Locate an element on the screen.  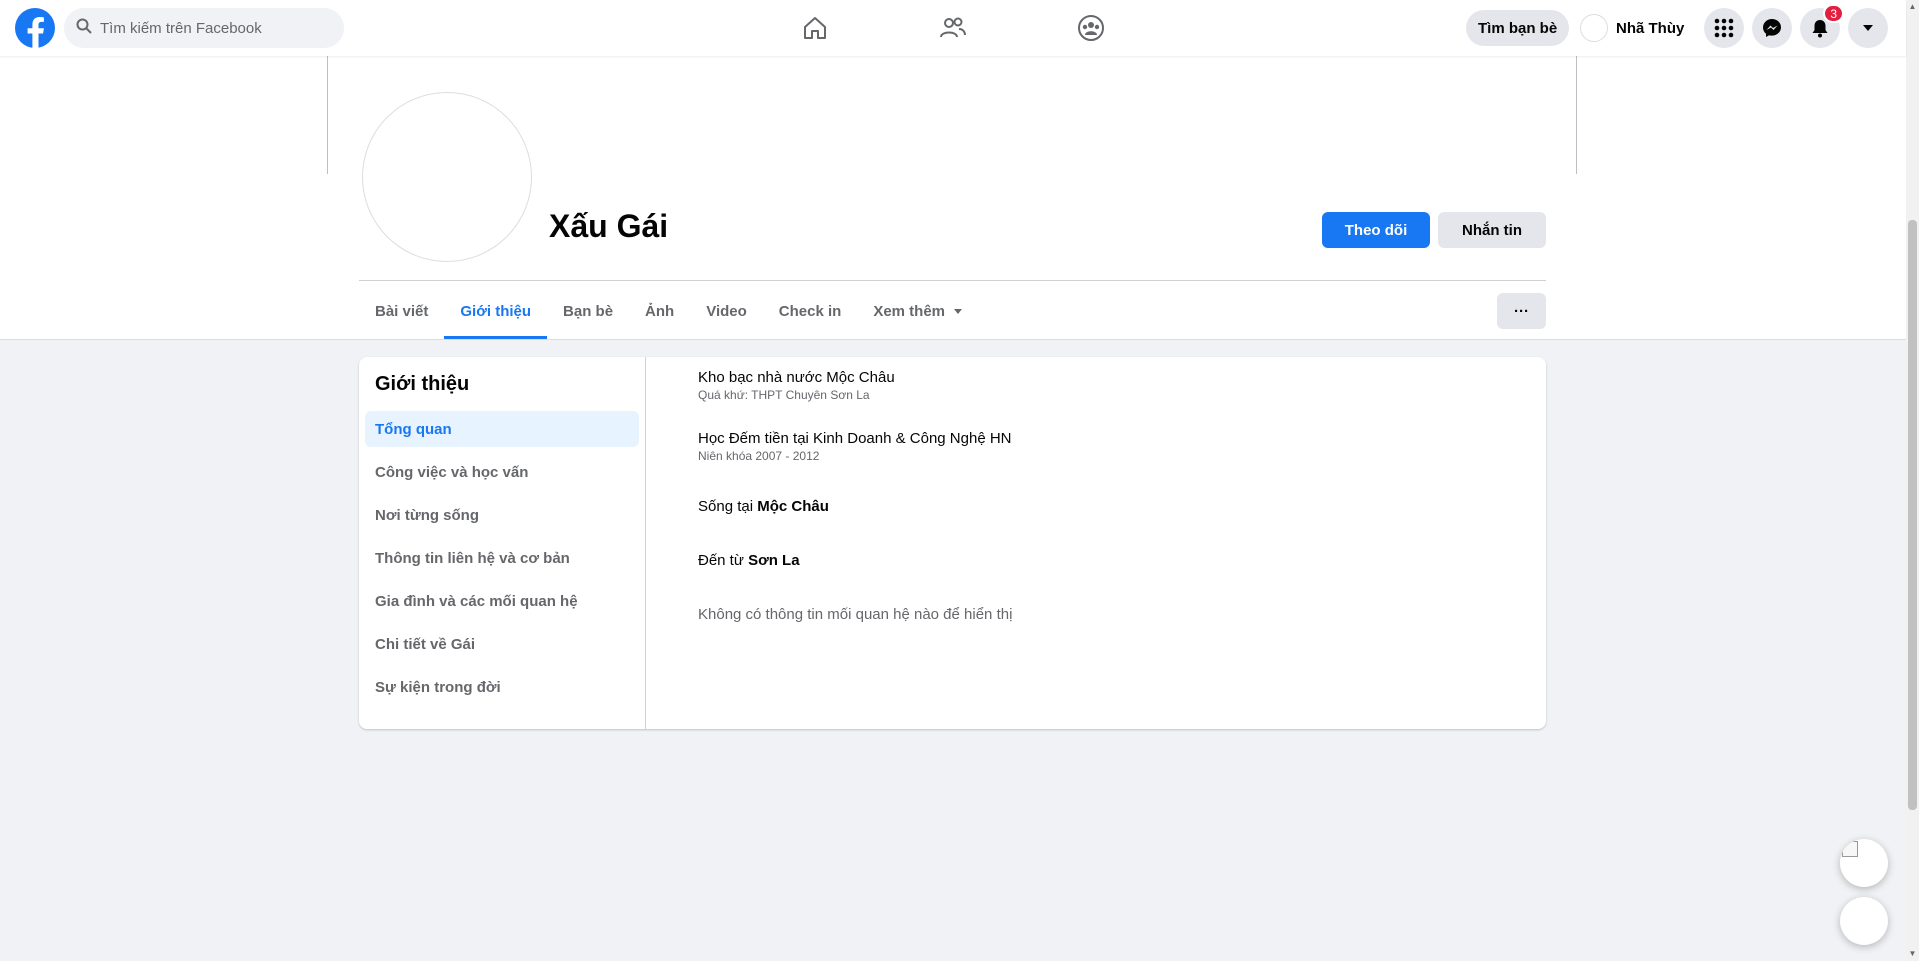
lives-in-place: Mộc Châu is located at coordinates (793, 506).